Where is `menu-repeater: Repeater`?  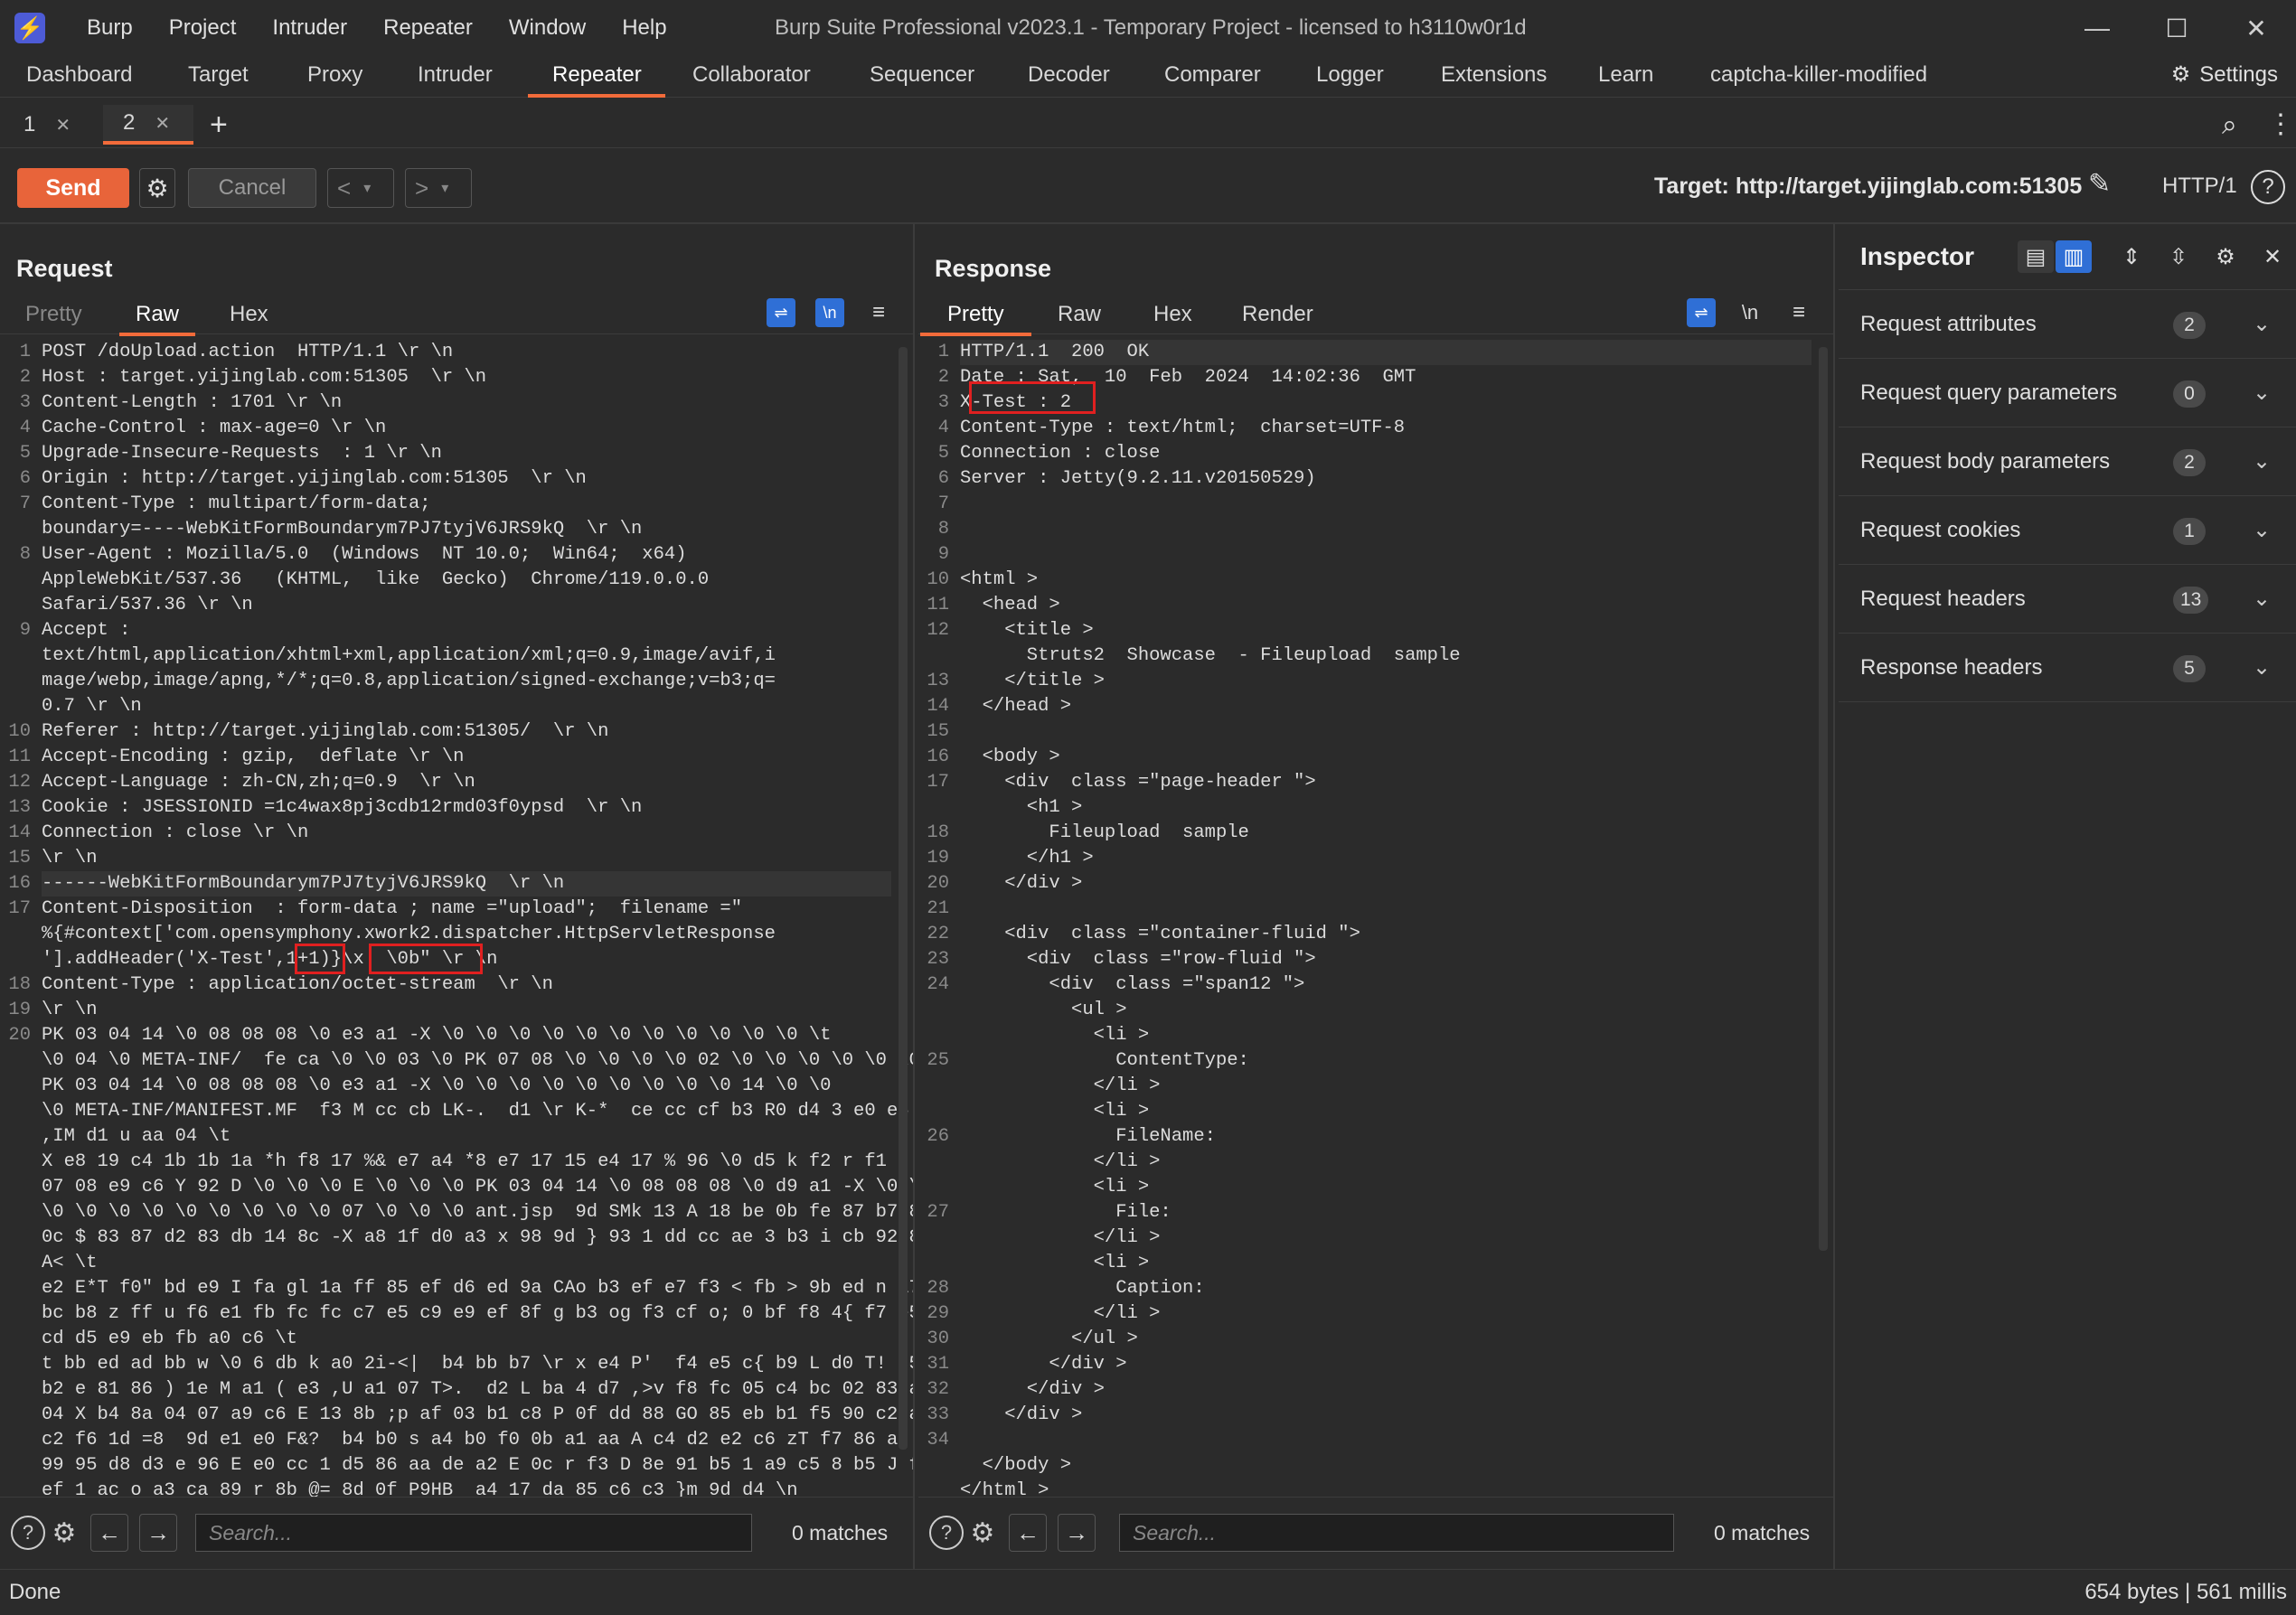 menu-repeater: Repeater is located at coordinates (428, 28).